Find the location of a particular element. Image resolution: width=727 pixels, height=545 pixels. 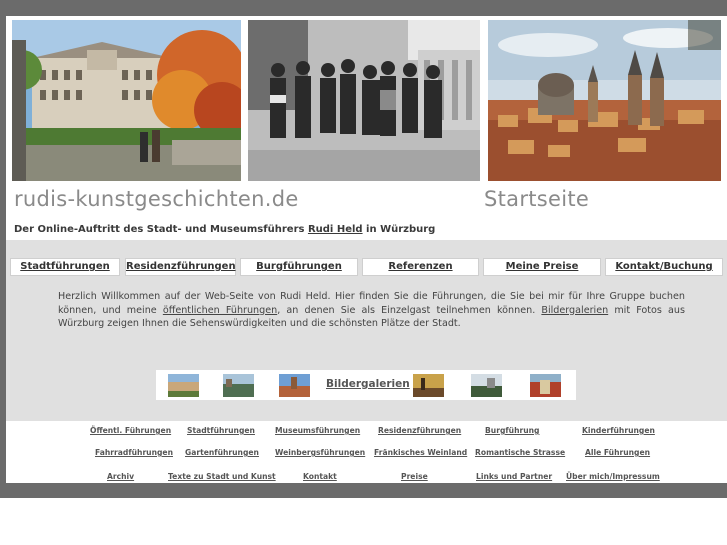

footer-kinderfuehrungen: Kinderführungen is located at coordinates (618, 430).